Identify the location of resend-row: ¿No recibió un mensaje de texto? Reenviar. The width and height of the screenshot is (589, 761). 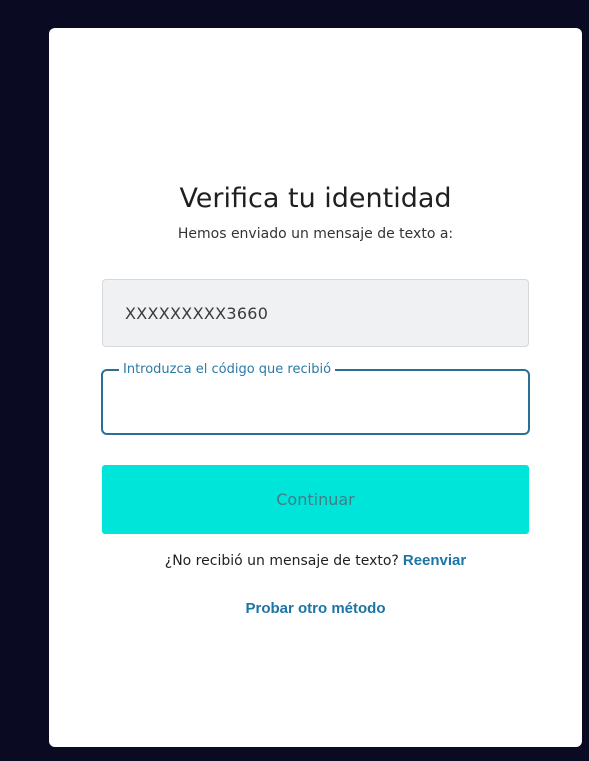
(315, 561).